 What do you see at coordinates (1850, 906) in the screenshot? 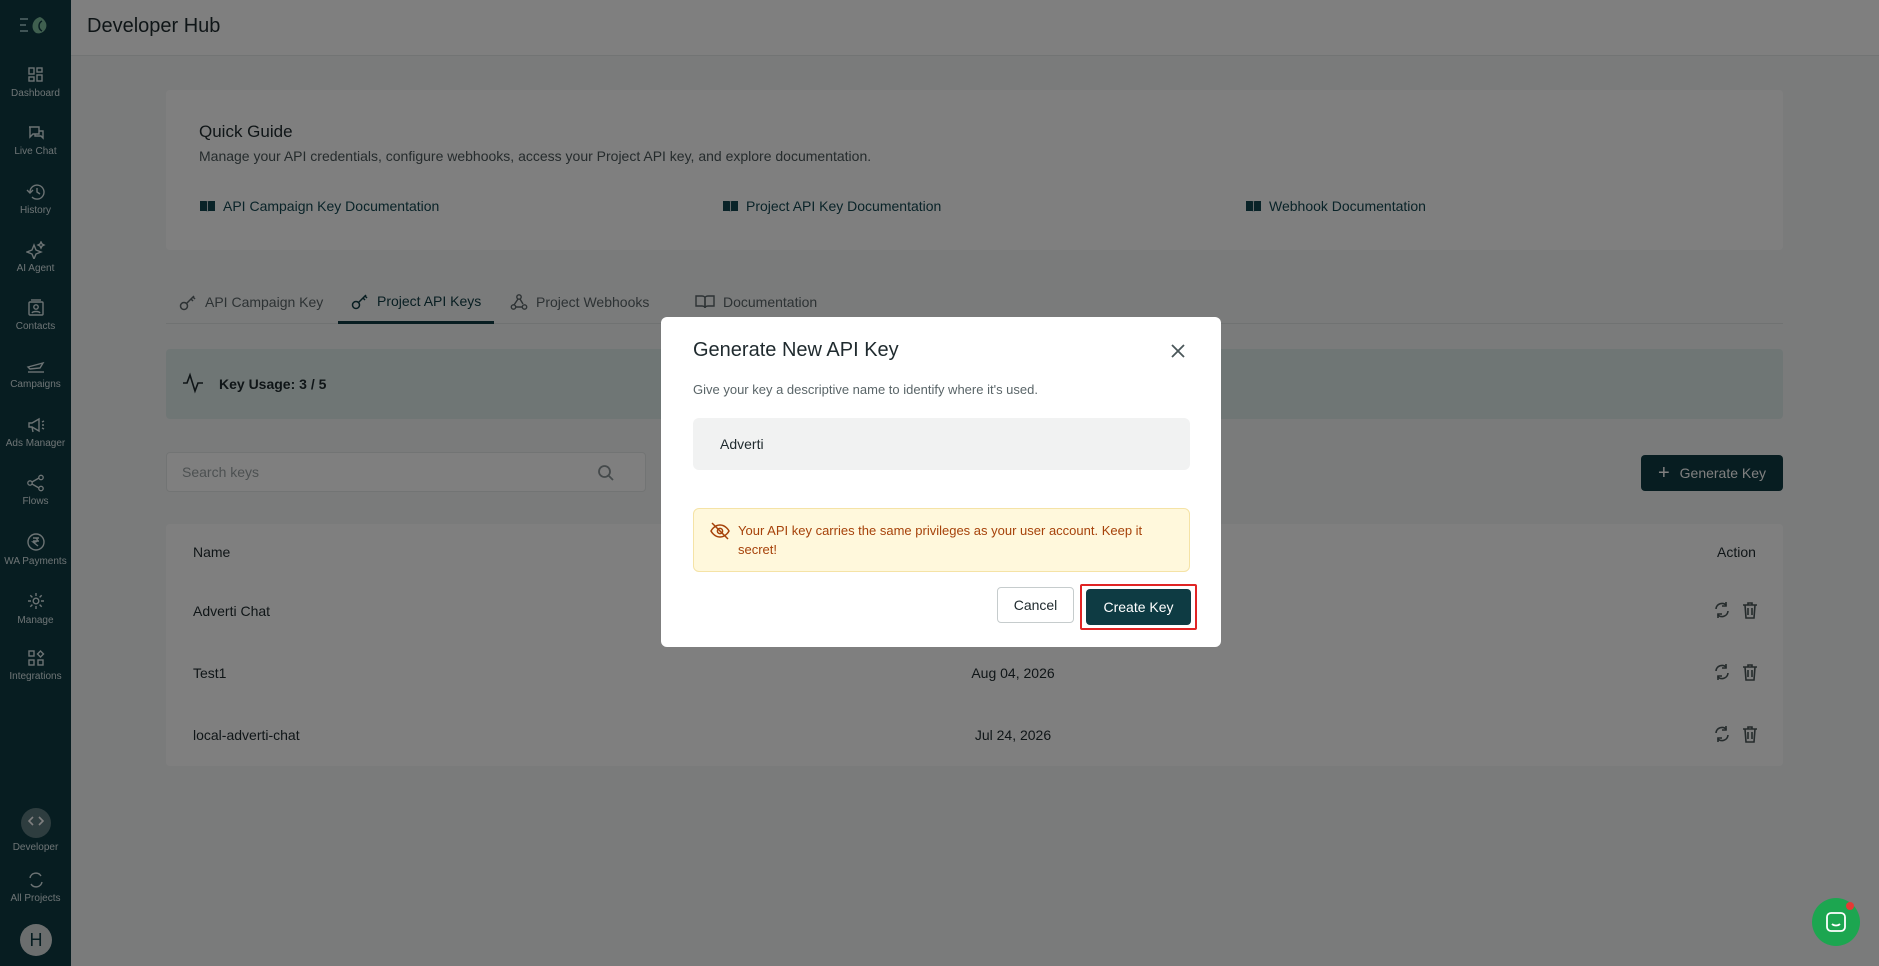
I see `notification-dot` at bounding box center [1850, 906].